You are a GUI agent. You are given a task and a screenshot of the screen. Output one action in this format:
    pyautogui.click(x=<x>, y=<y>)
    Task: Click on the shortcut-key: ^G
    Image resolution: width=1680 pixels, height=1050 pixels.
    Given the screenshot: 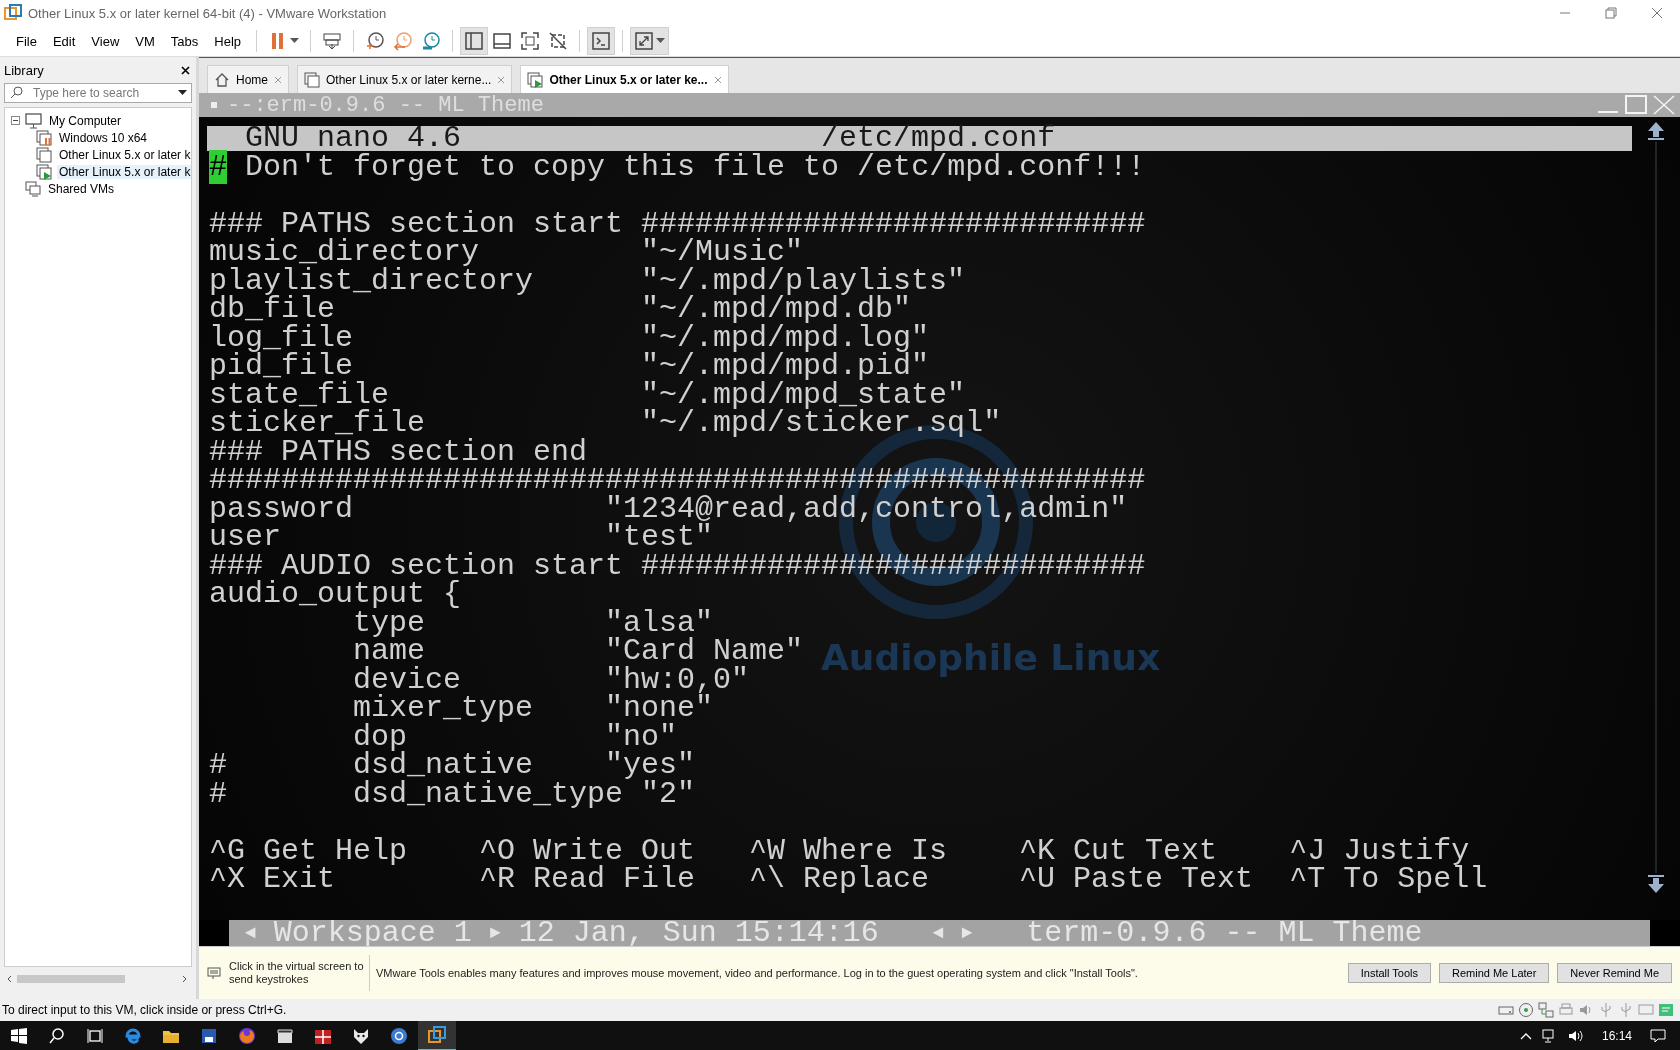 What is the action you would take?
    pyautogui.click(x=227, y=850)
    